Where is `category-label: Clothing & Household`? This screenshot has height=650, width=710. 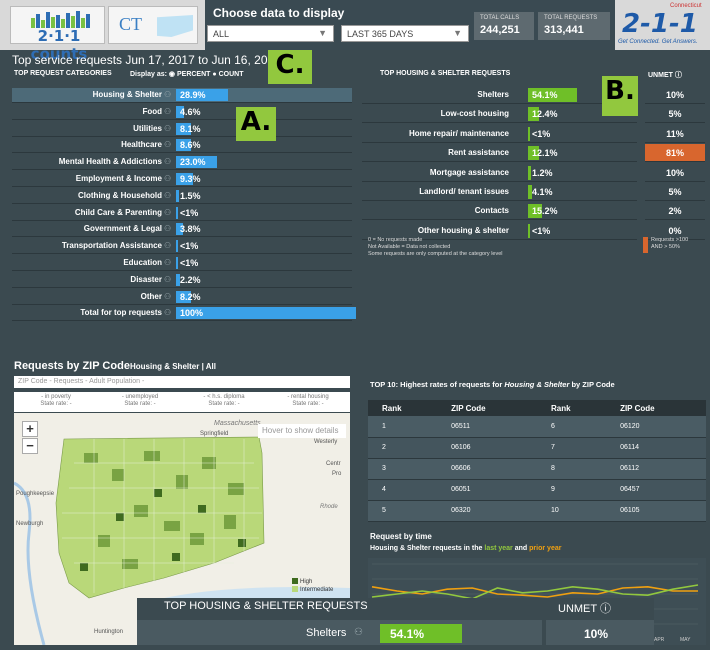 category-label: Clothing & Household is located at coordinates (120, 195).